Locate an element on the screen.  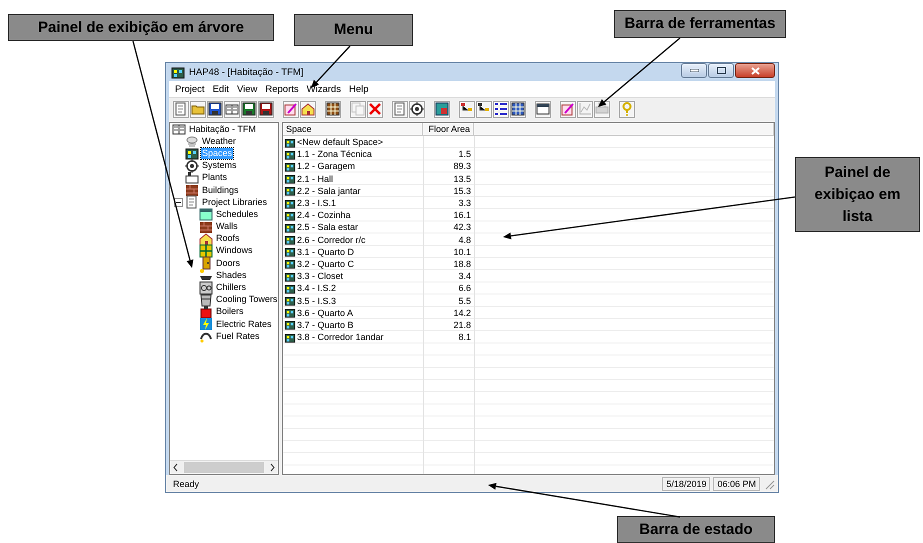
column-header: Floor Area is located at coordinates (448, 129).